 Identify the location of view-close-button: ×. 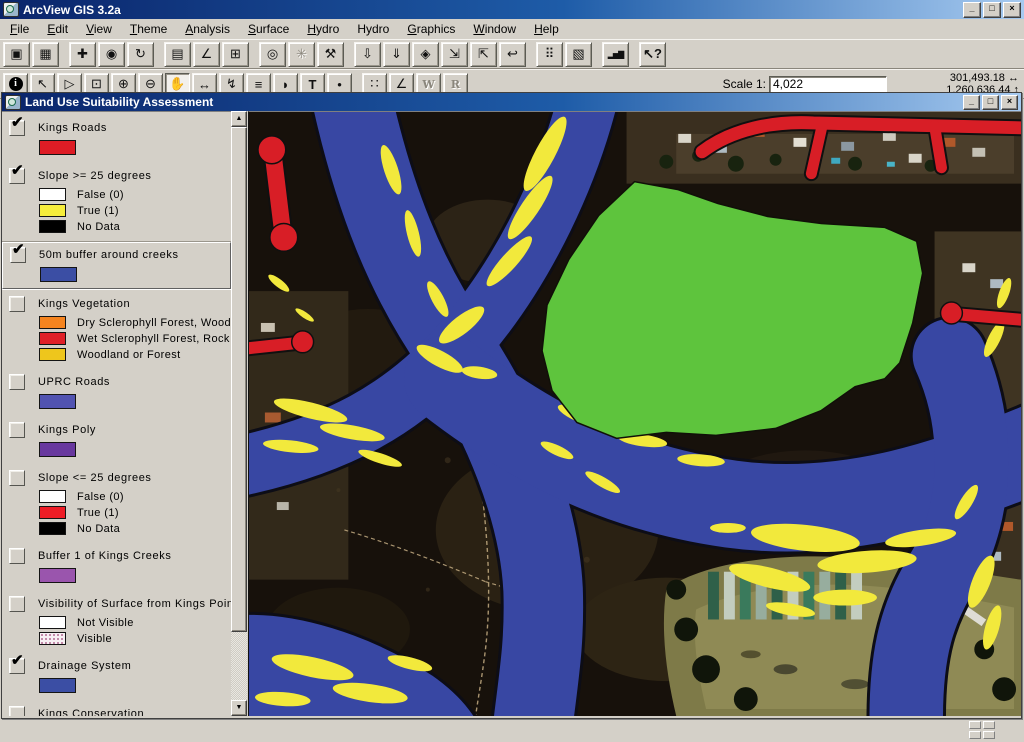
(1009, 102).